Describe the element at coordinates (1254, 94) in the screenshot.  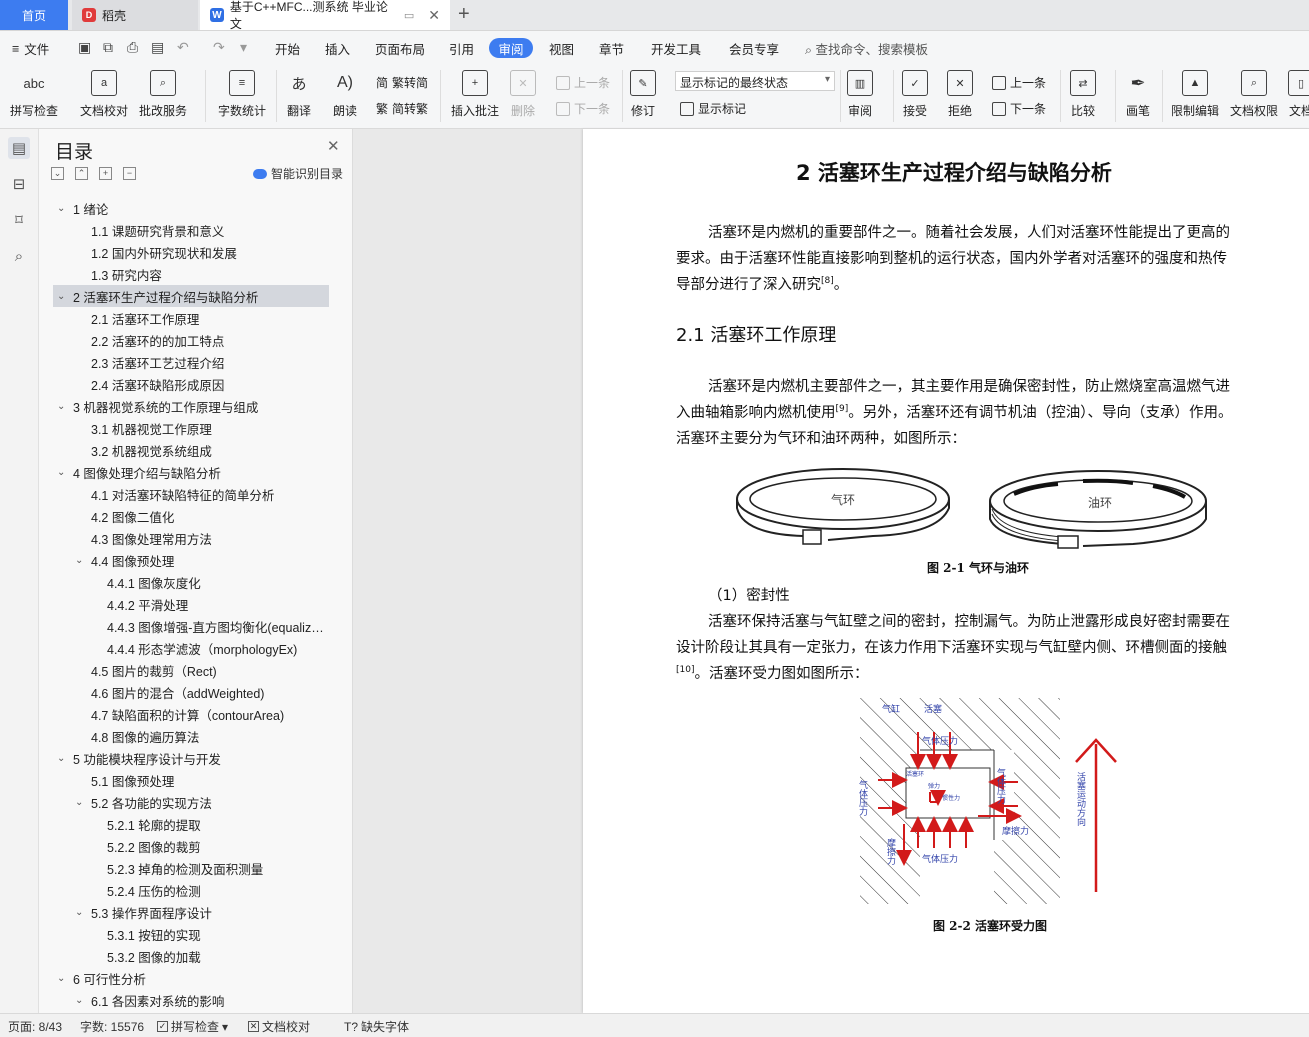
I see `doc-permission-button: ⌕ 文档权限` at that location.